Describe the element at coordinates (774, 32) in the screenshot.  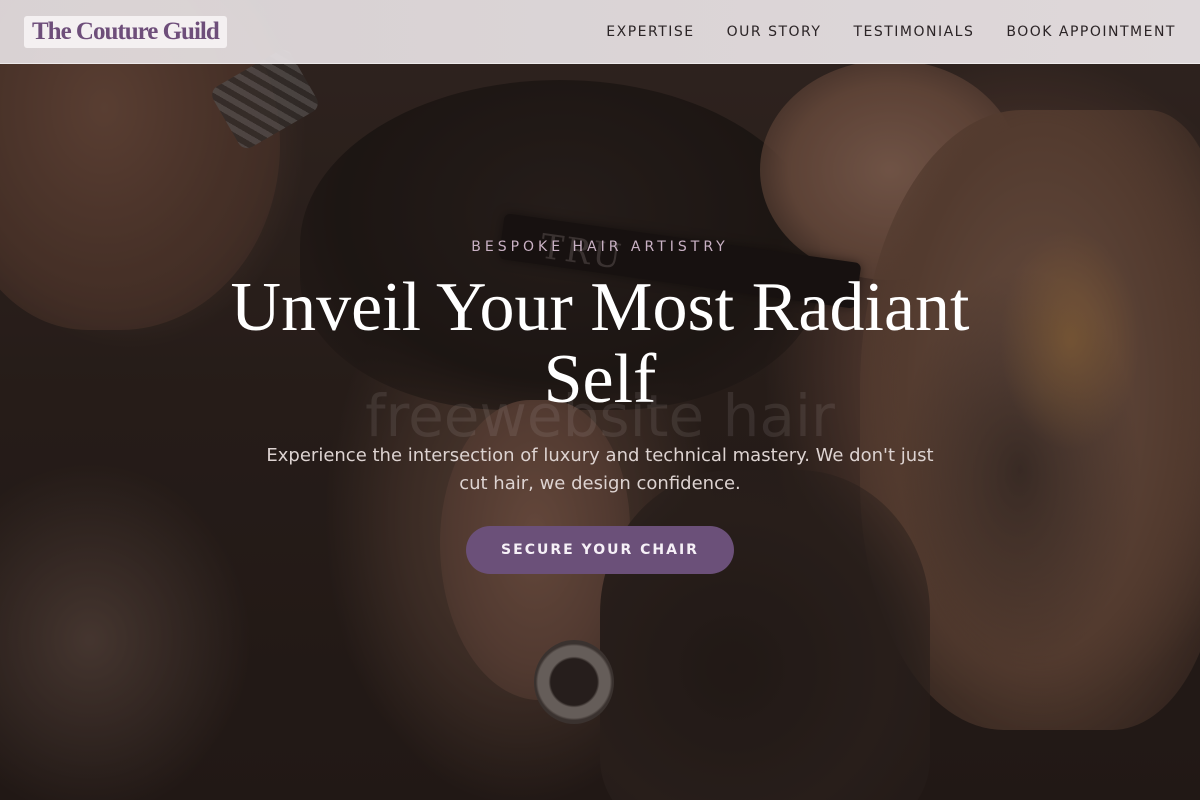
I see `nav-link-our-story: OUR STORY` at that location.